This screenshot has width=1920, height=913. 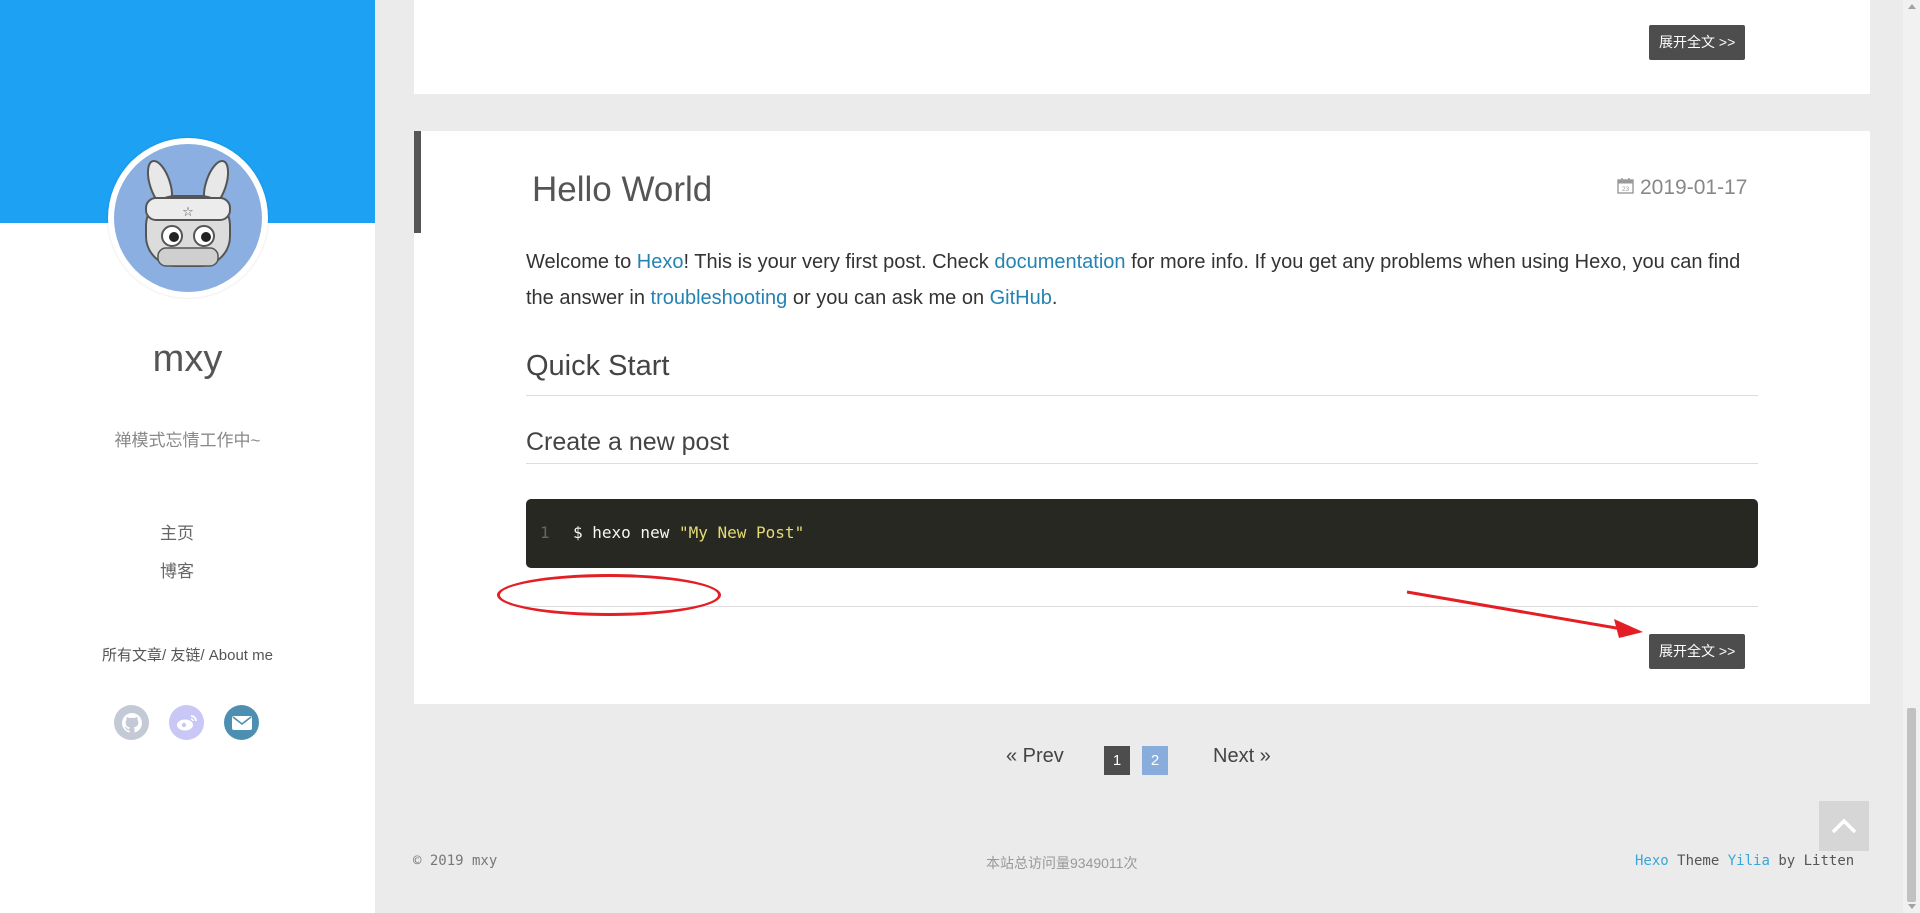 I want to click on footer-text: Theme, so click(x=1698, y=861).